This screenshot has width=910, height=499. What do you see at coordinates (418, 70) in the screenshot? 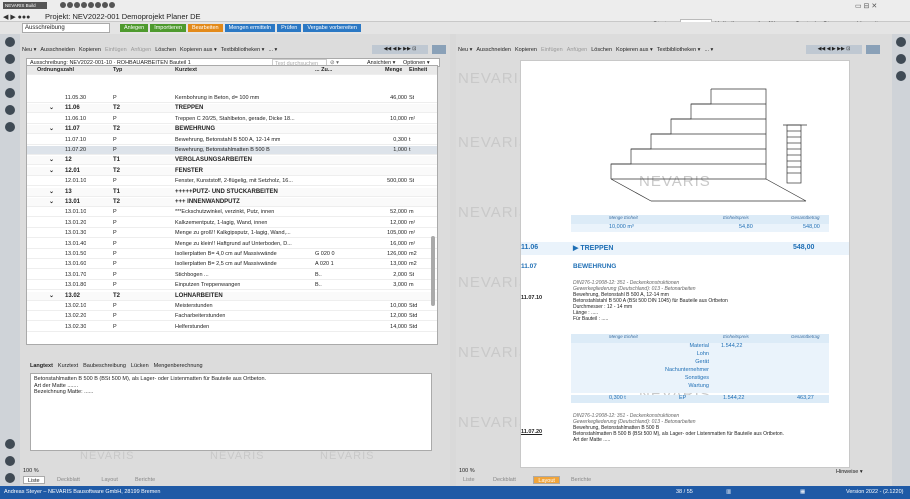
I see `col-header-einheit: Einheit` at bounding box center [418, 70].